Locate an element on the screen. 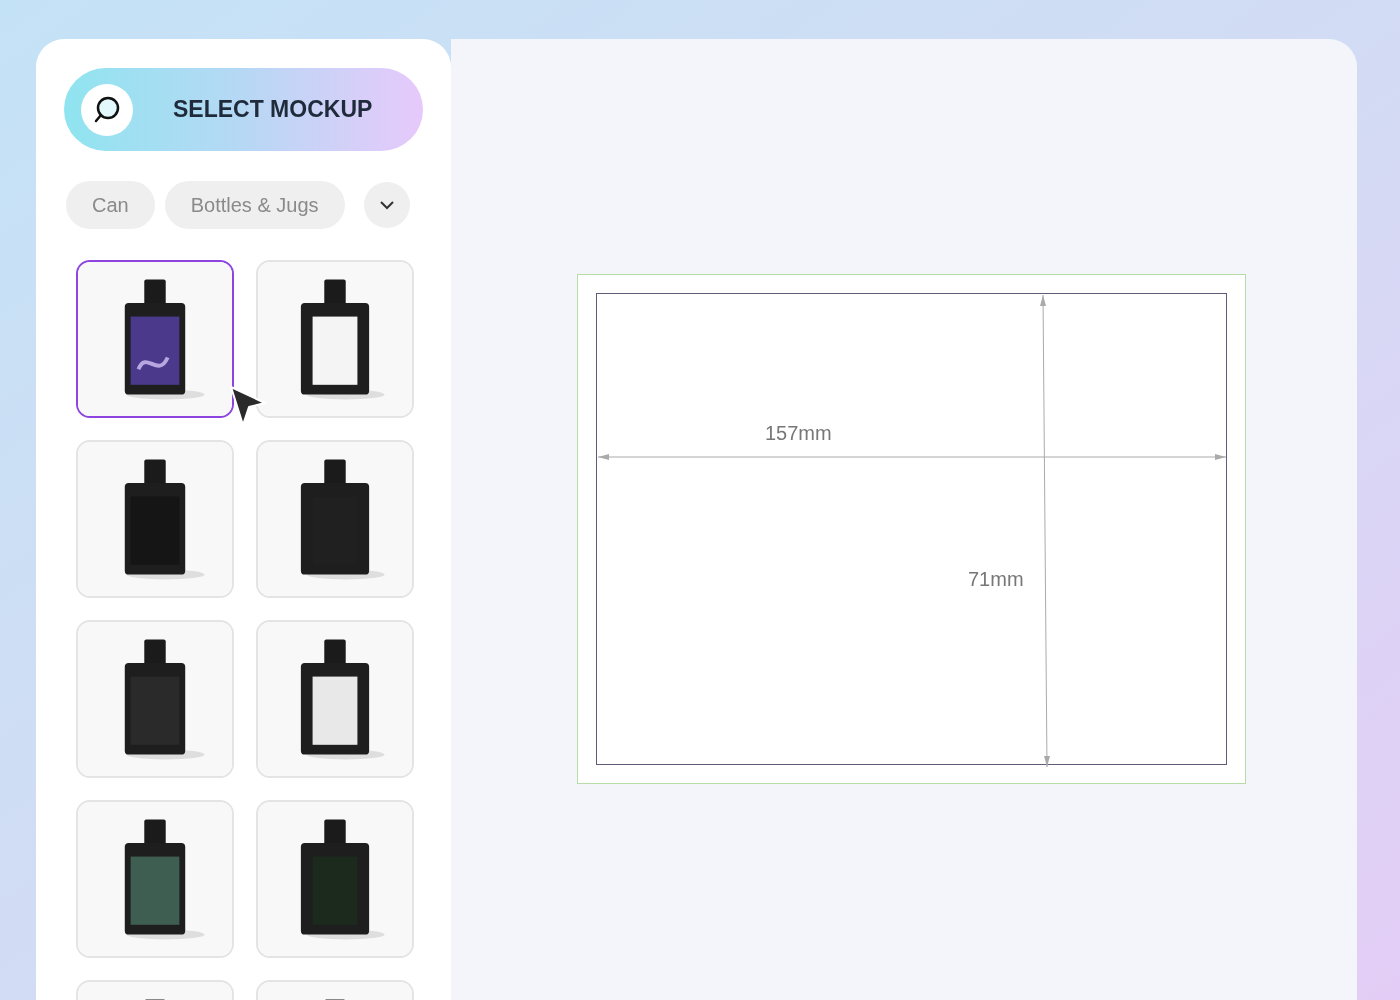 The height and width of the screenshot is (1000, 1400). width-label: 157mm is located at coordinates (798, 433).